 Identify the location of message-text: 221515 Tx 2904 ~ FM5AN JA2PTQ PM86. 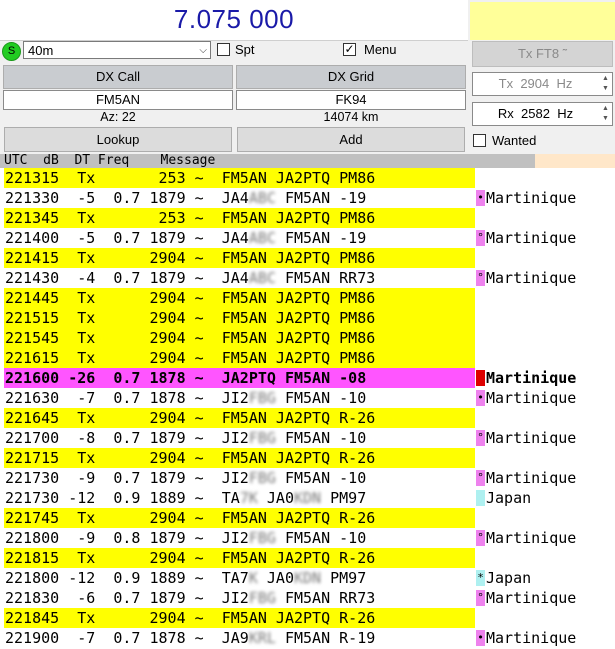
(190, 318).